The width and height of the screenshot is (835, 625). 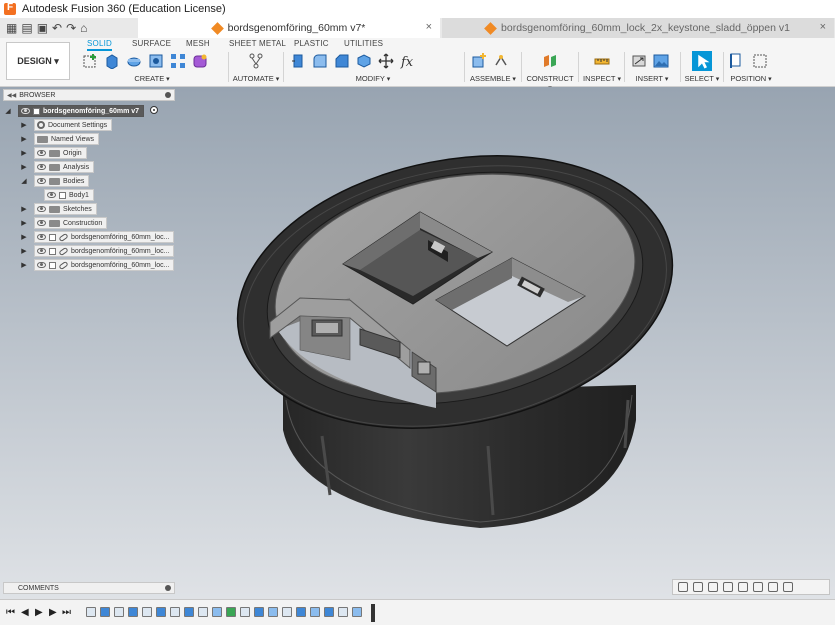 What do you see at coordinates (168, 588) in the screenshot?
I see `add-comment-icon` at bounding box center [168, 588].